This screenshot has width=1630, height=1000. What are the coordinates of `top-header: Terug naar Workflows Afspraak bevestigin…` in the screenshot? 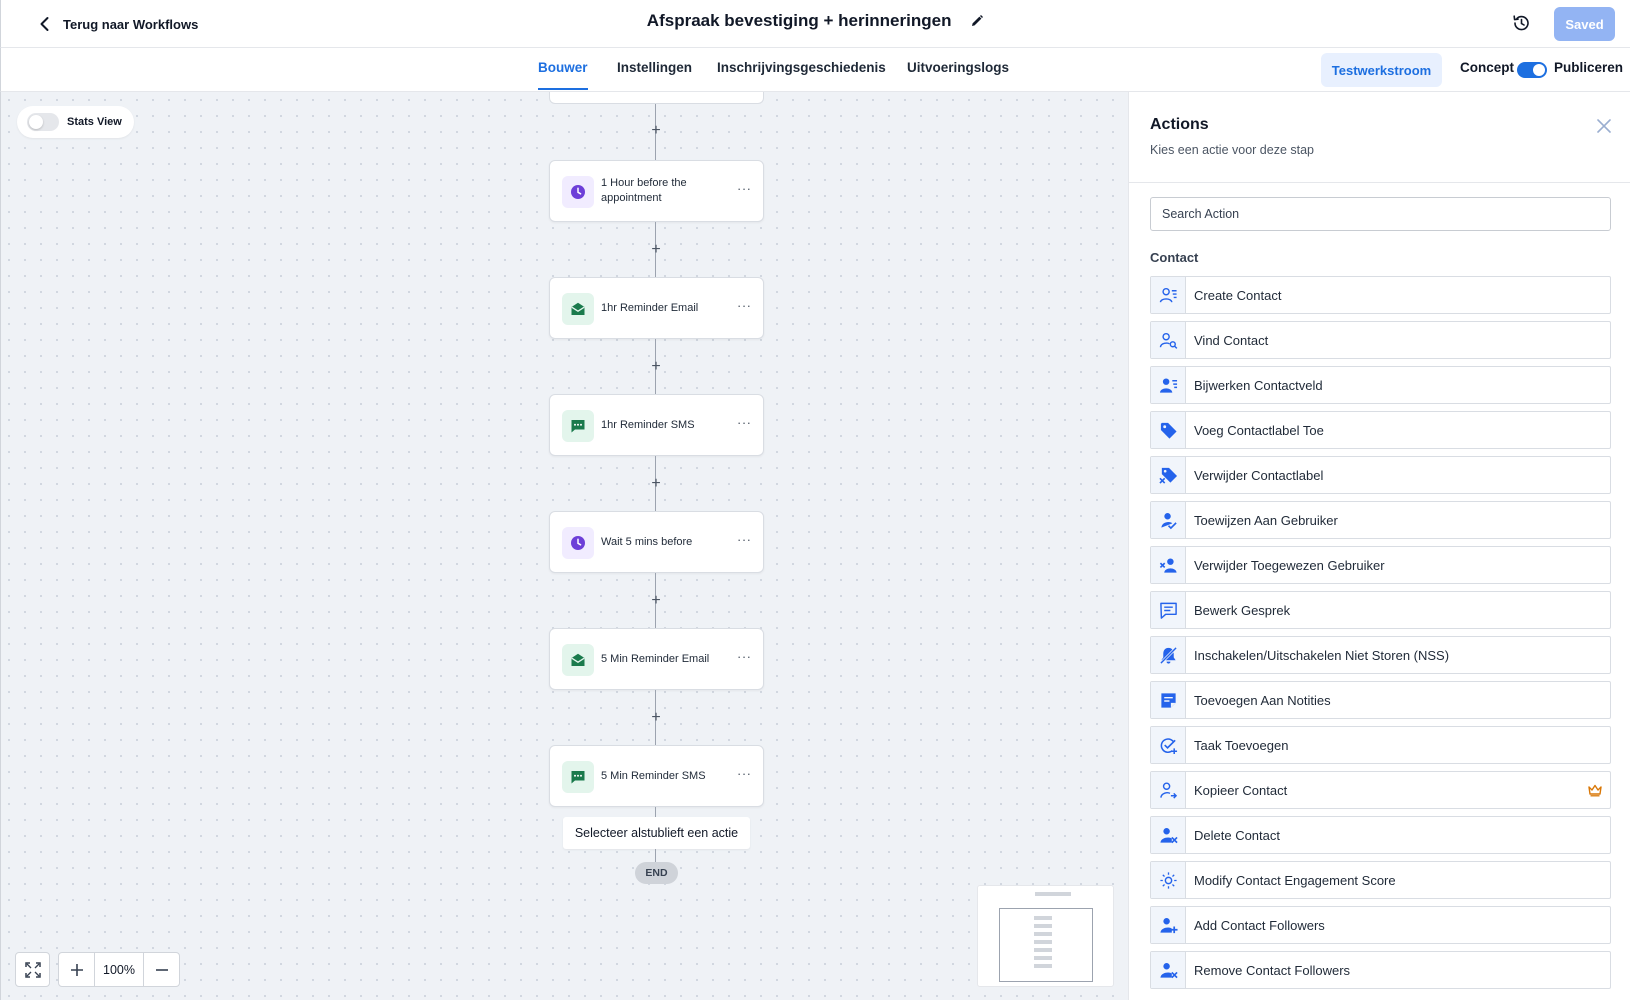 It's located at (815, 24).